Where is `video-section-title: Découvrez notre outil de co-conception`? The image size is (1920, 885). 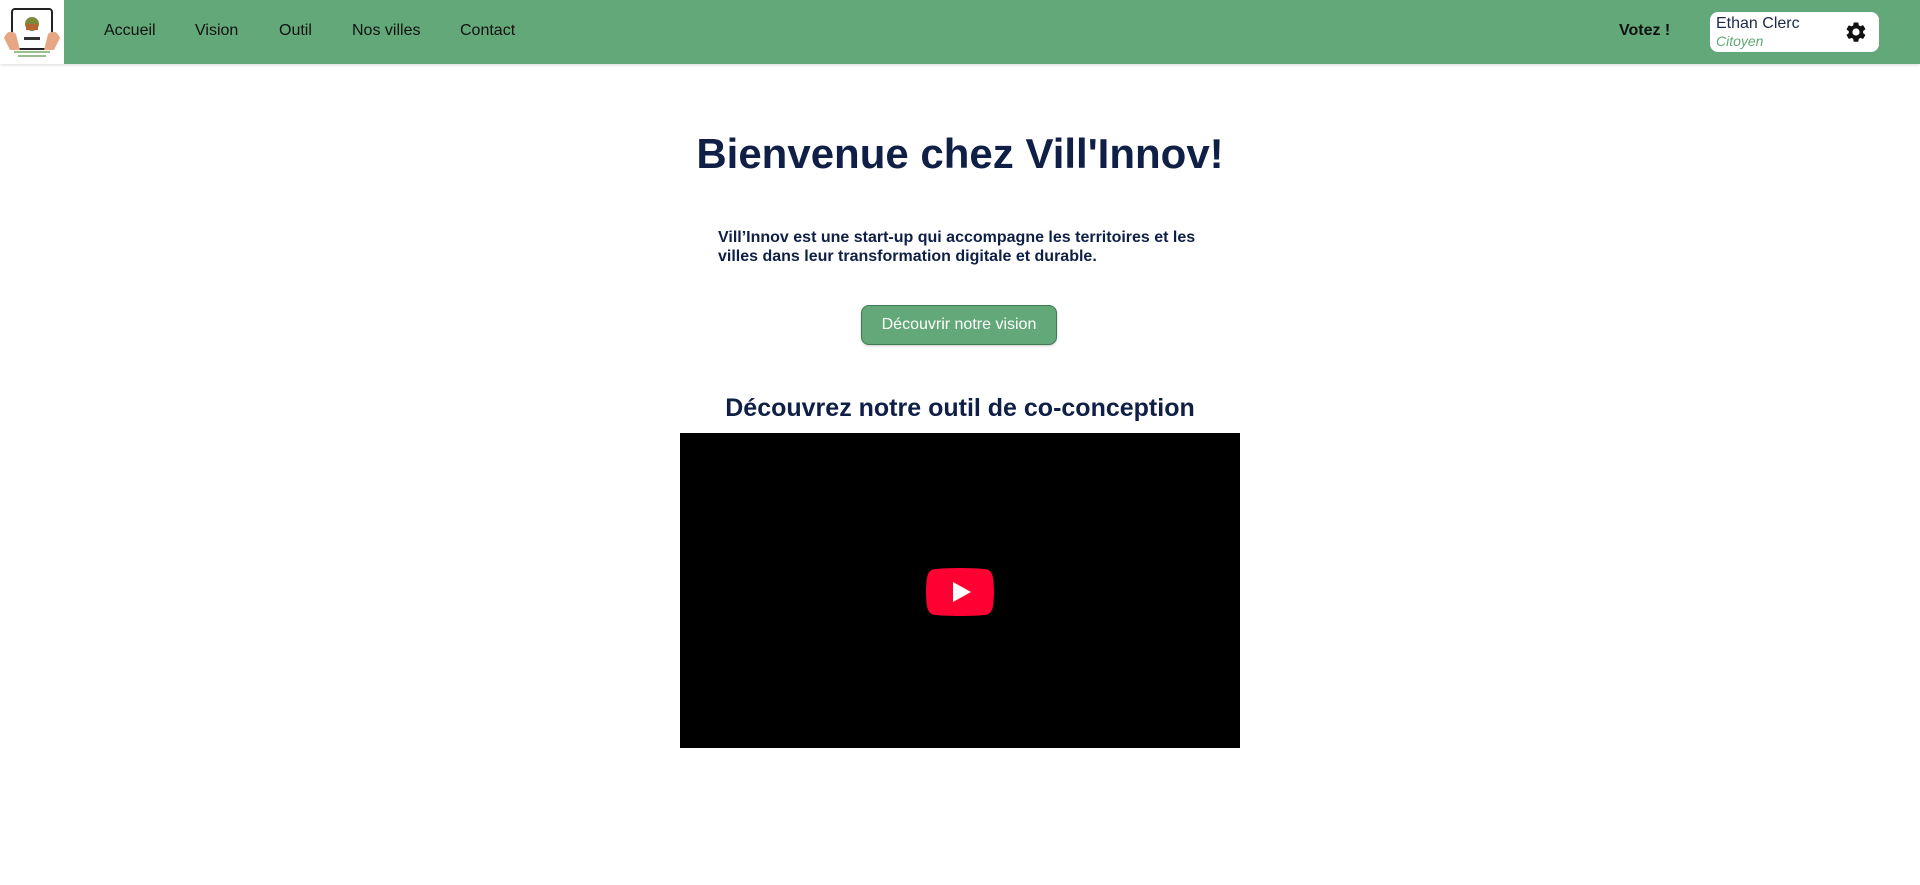 video-section-title: Découvrez notre outil de co-conception is located at coordinates (960, 408).